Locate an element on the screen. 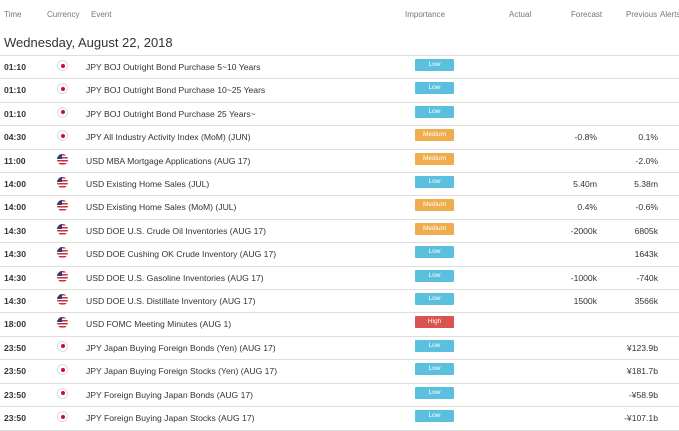  event-name: JPY BOJ Outright Bond Purchase 25 Years~ is located at coordinates (171, 114).